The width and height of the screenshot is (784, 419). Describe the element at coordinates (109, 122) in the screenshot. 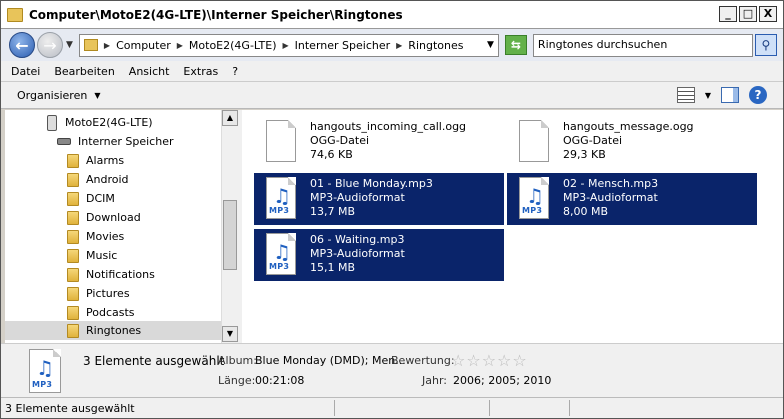

I see `tree-item-label: MotoE2(4G-LTE)` at that location.